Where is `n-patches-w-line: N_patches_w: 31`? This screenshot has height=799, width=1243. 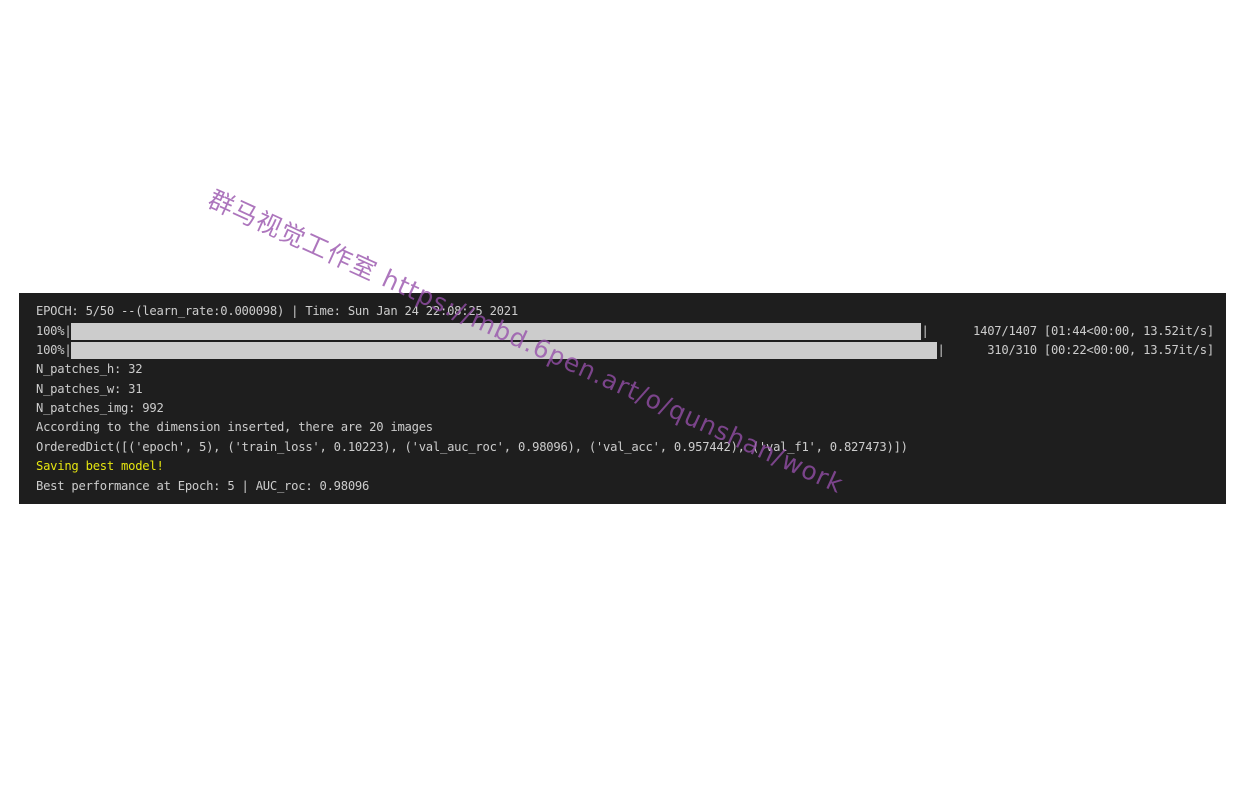
n-patches-w-line: N_patches_w: 31 is located at coordinates (89, 388).